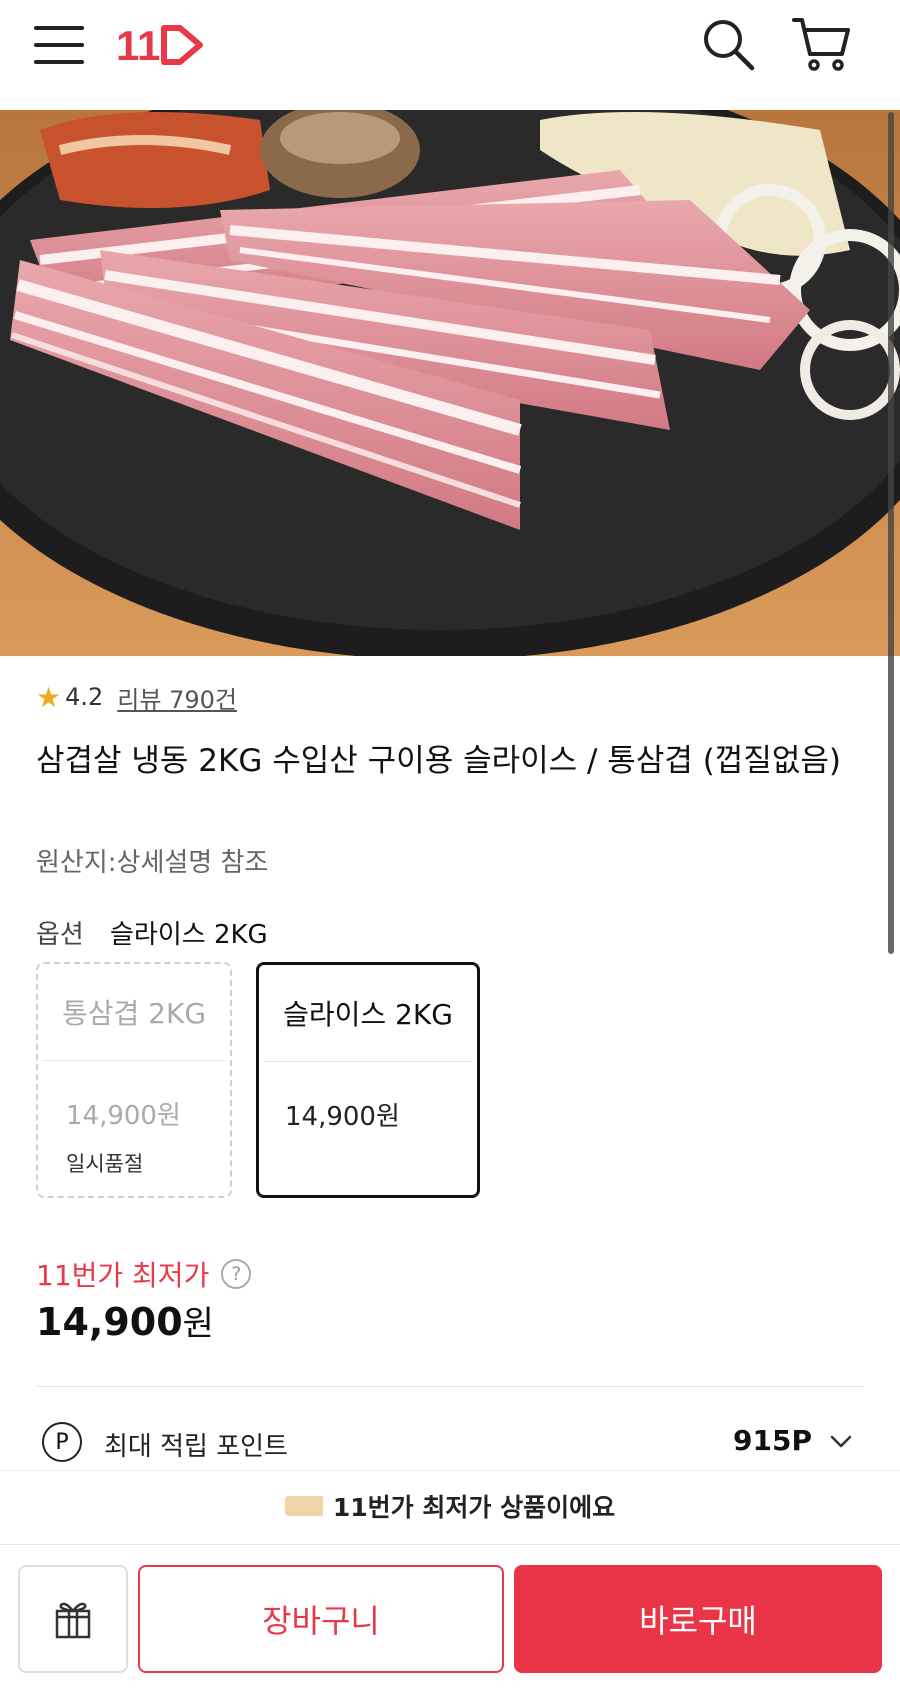 Image resolution: width=900 pixels, height=1692 pixels. Describe the element at coordinates (161, 45) in the screenshot. I see `brand-logo: 11` at that location.